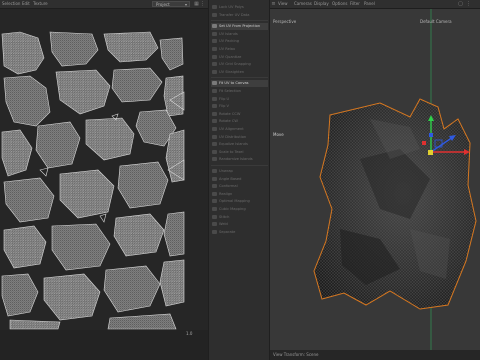 Image resolution: width=480 pixels, height=360 pixels. What do you see at coordinates (239, 72) in the screenshot?
I see `tool-item: UV Straighten` at bounding box center [239, 72].